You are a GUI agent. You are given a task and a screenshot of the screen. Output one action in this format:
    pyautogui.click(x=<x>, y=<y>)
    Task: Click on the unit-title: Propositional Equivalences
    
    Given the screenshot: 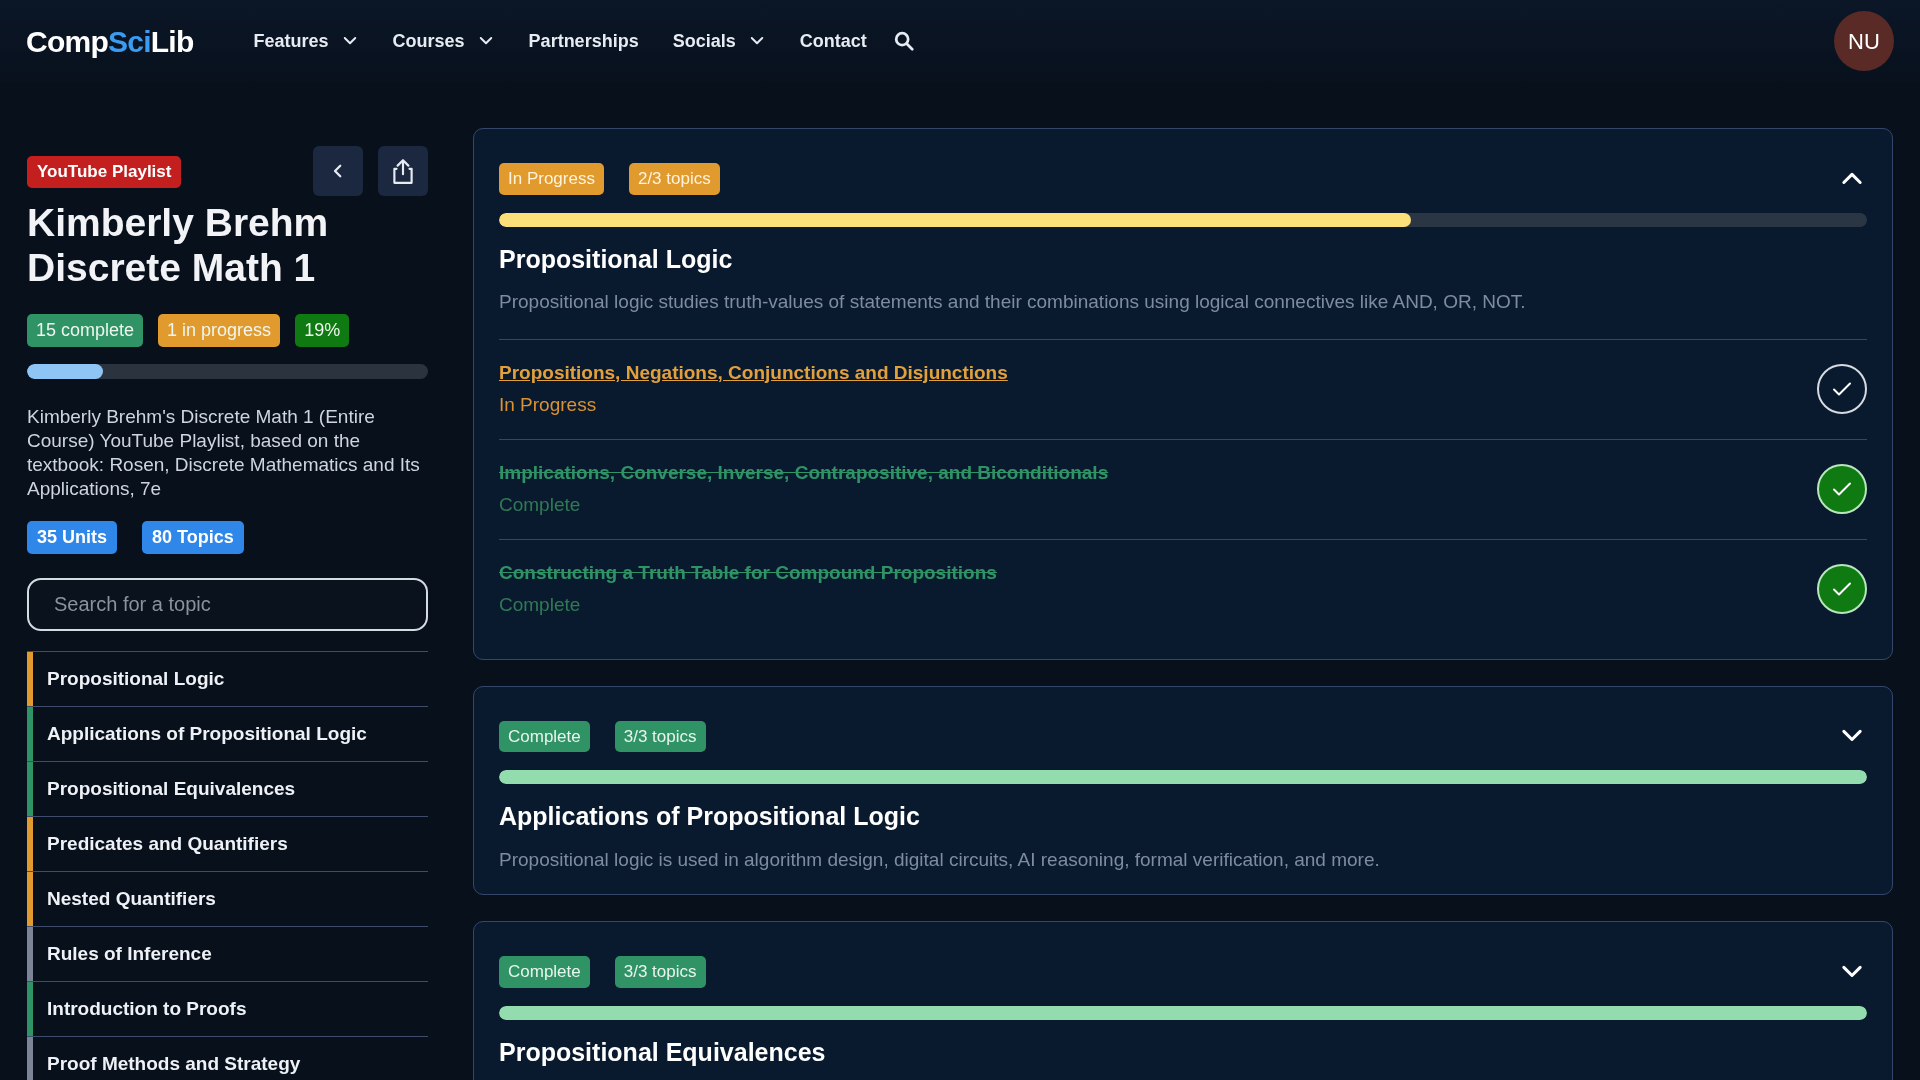 What is the action you would take?
    pyautogui.click(x=663, y=1052)
    